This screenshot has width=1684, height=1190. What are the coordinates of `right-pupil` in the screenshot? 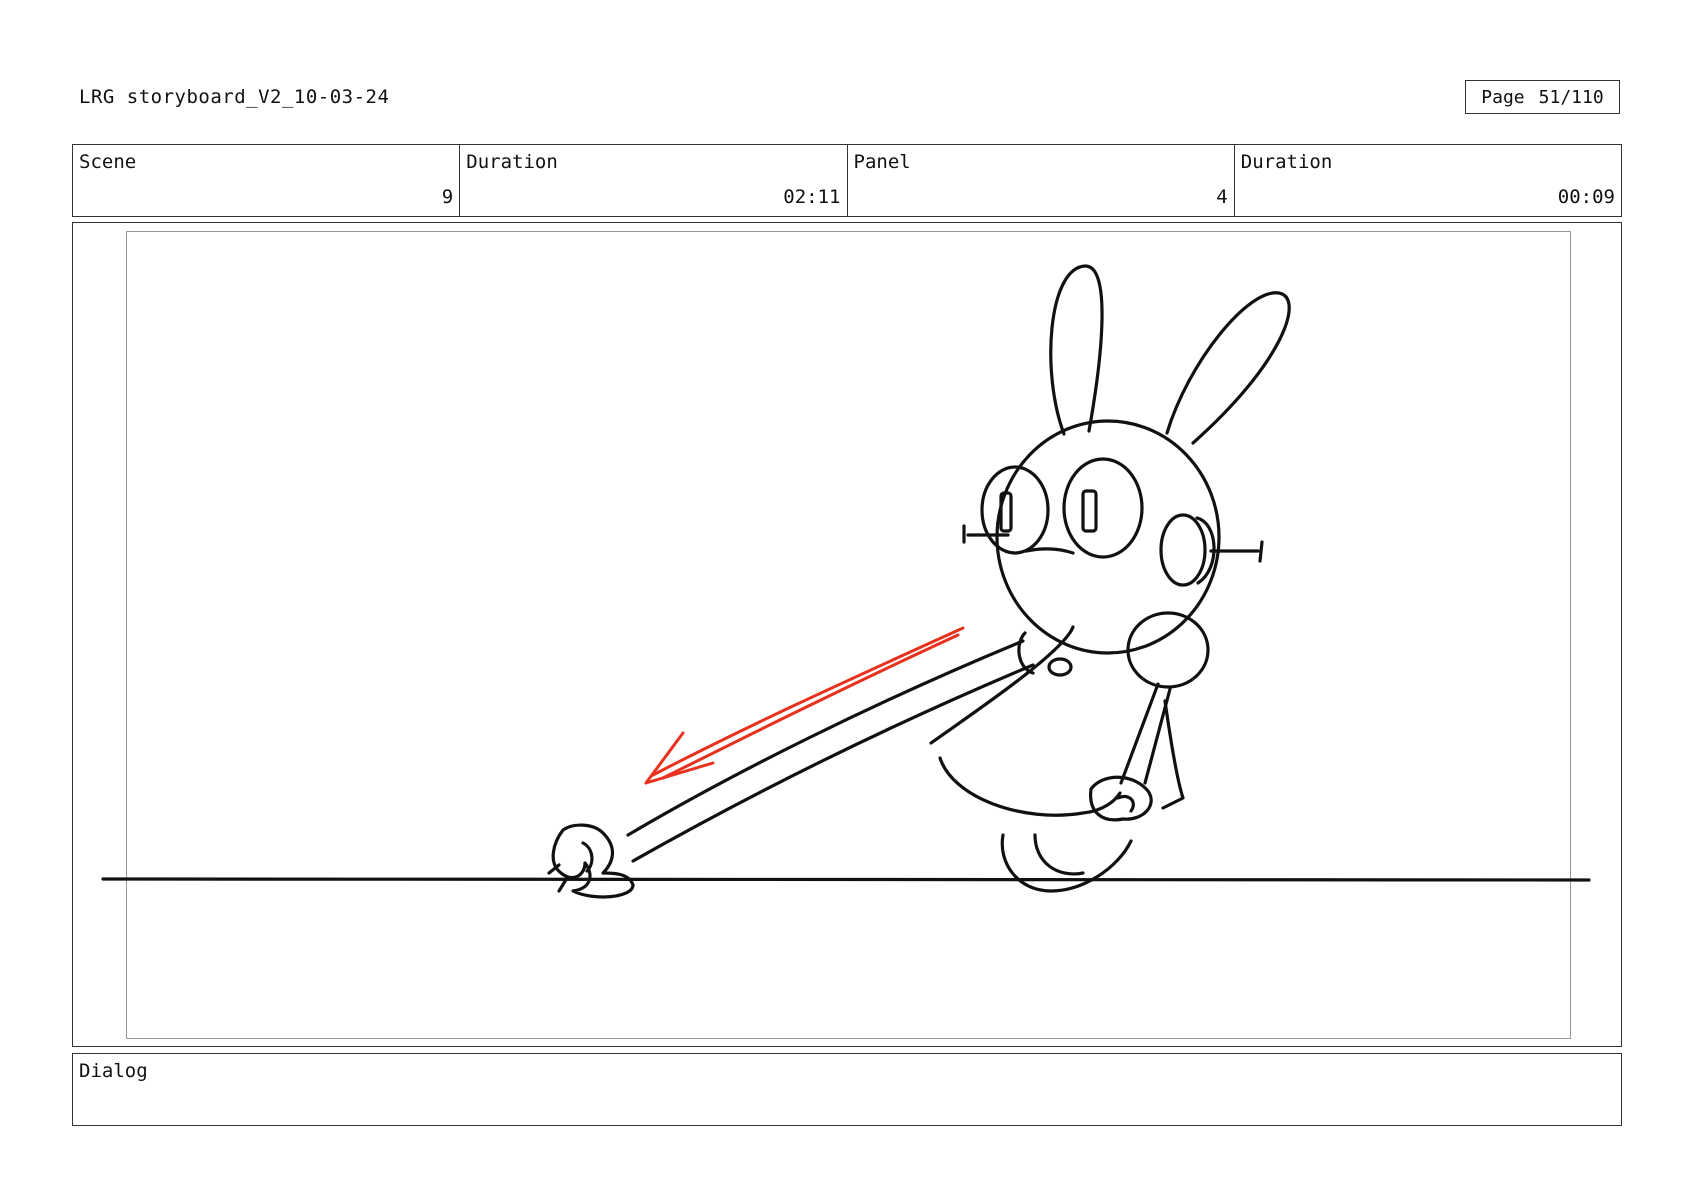 It's located at (1089, 511).